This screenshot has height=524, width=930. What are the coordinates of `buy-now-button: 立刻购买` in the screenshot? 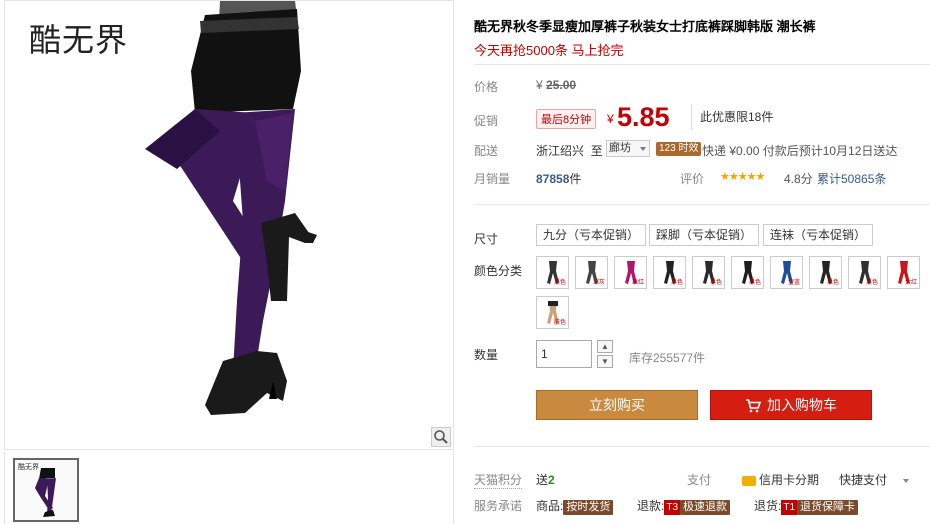 It's located at (617, 405).